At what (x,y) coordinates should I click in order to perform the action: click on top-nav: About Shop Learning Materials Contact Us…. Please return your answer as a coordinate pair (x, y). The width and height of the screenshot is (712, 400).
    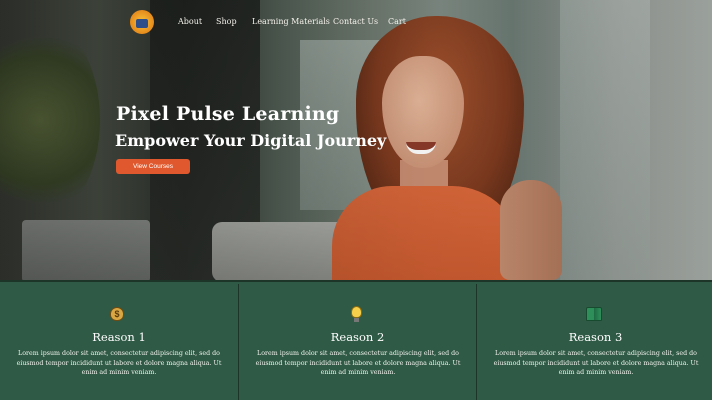
    Looking at the image, I should click on (356, 22).